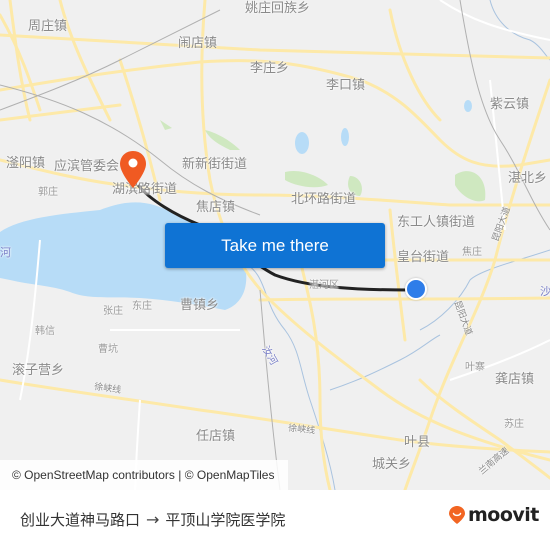 The width and height of the screenshot is (550, 550). Describe the element at coordinates (417, 442) in the screenshot. I see `place-label: 叶县` at that location.